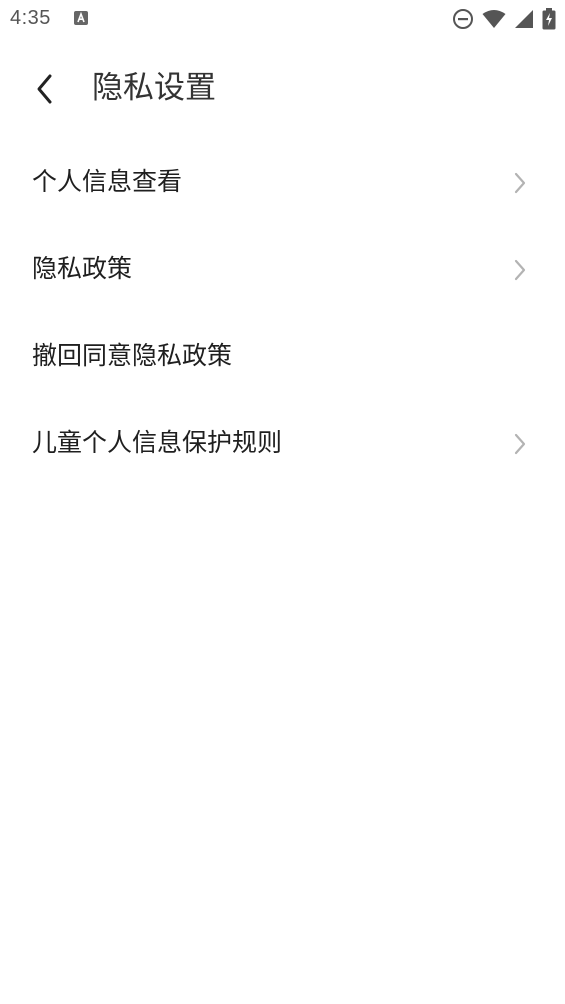  What do you see at coordinates (157, 442) in the screenshot?
I see `menu-item-label: 儿童个人信息保护规则` at bounding box center [157, 442].